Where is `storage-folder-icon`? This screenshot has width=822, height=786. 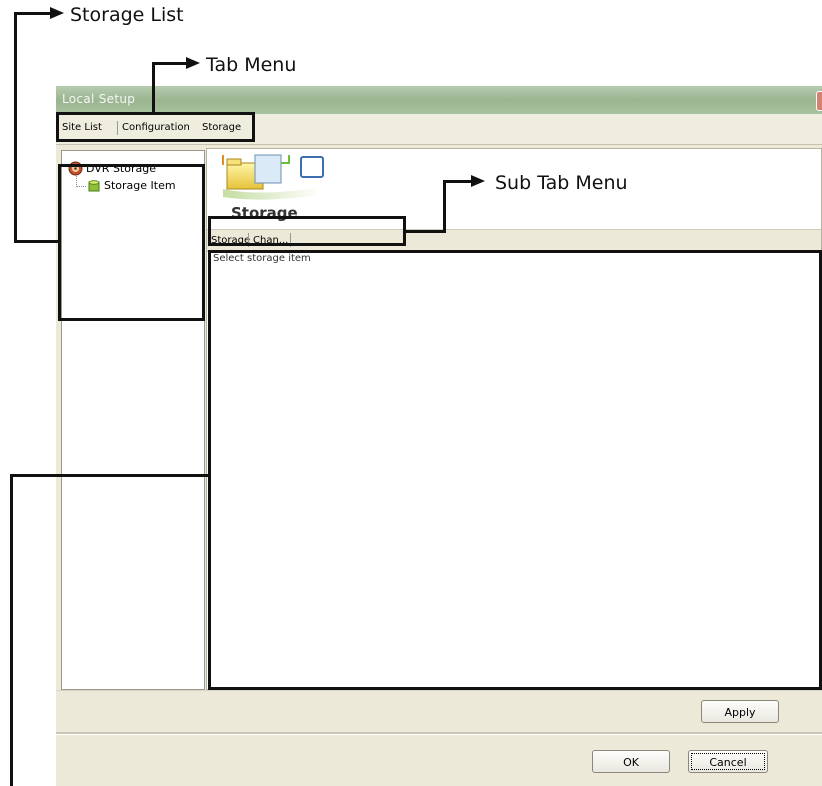
storage-folder-icon is located at coordinates (276, 178).